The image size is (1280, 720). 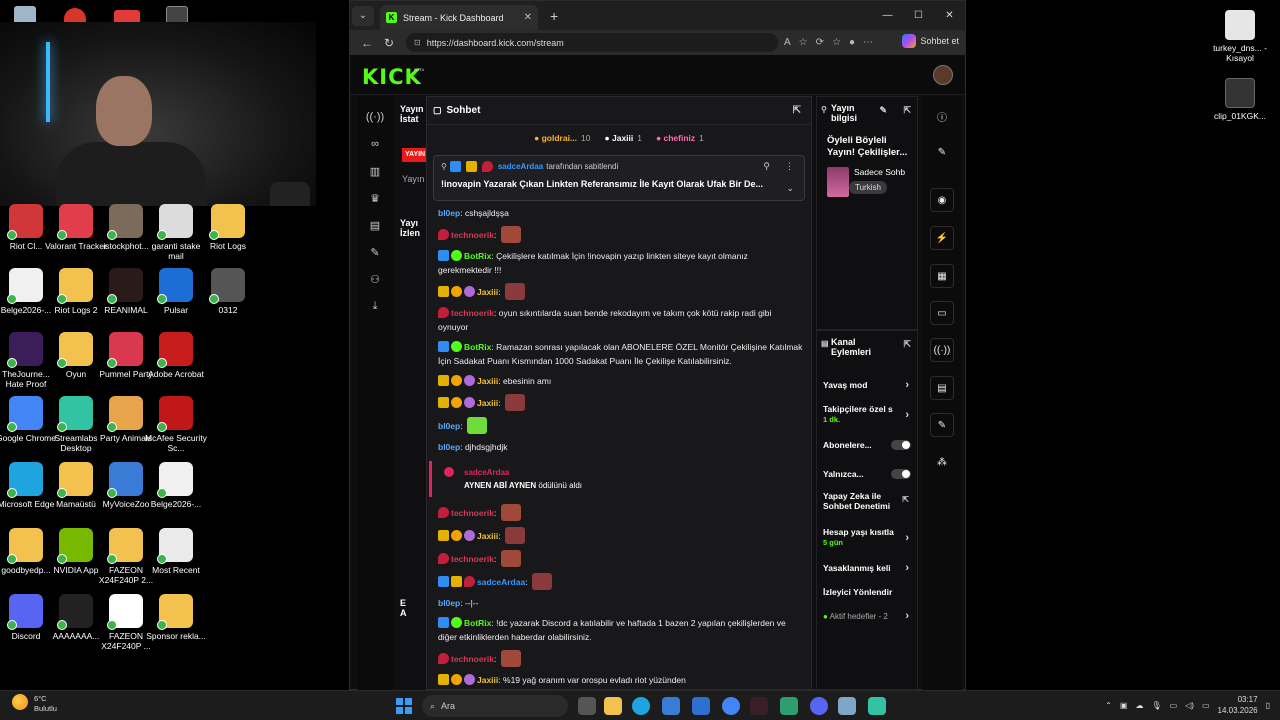 I want to click on desktop-icon: Riot Logs, so click(x=228, y=227).